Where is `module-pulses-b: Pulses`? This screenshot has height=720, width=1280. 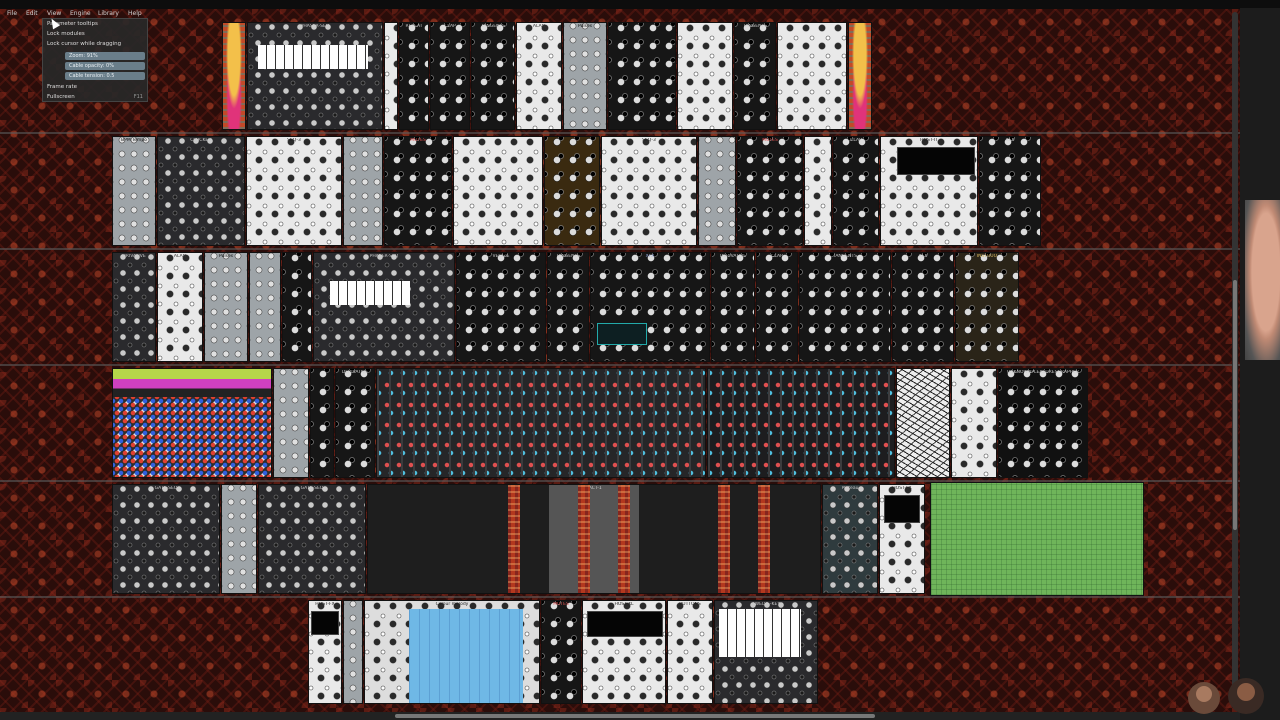
module-pulses-b: Pulses is located at coordinates (226, 307).